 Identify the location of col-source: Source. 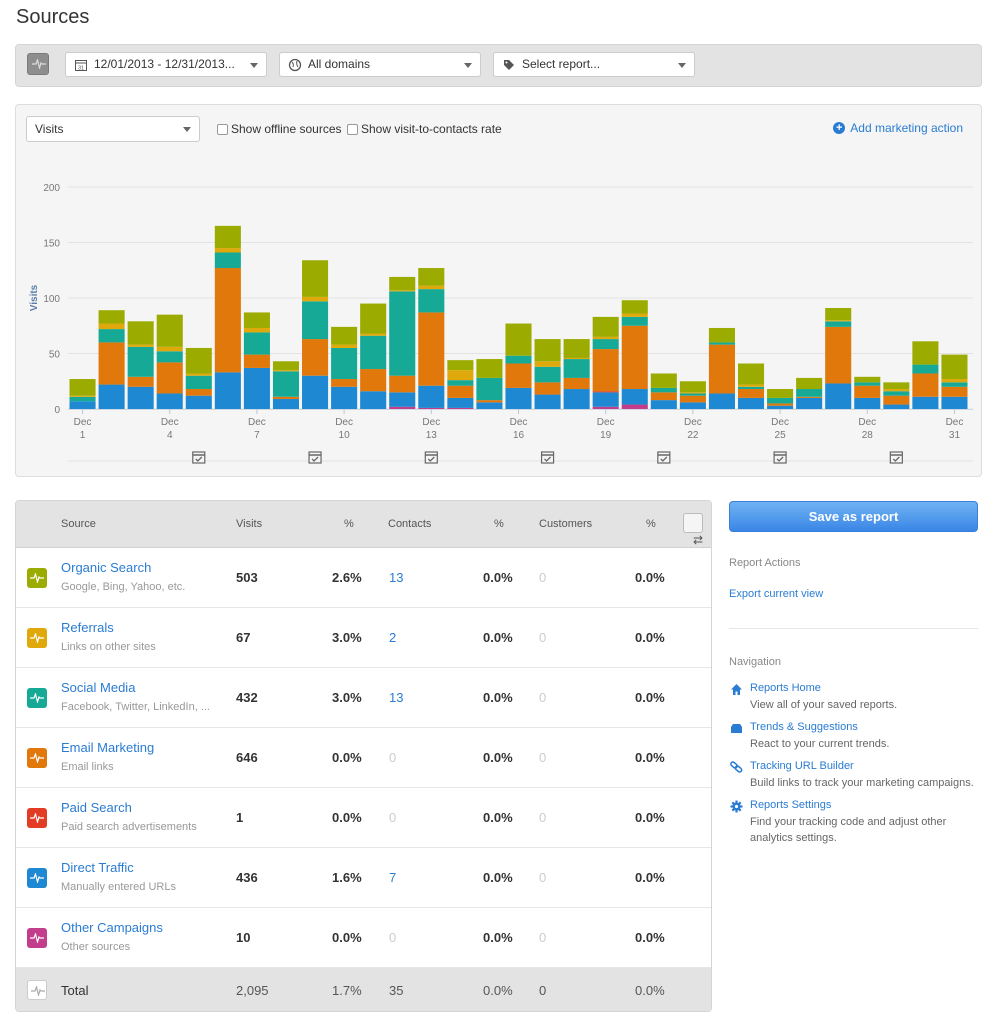
(78, 524).